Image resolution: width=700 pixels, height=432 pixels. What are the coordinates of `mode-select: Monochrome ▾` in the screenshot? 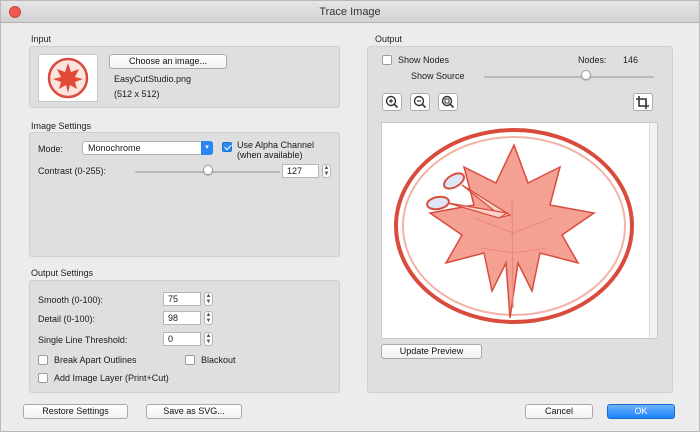 It's located at (147, 148).